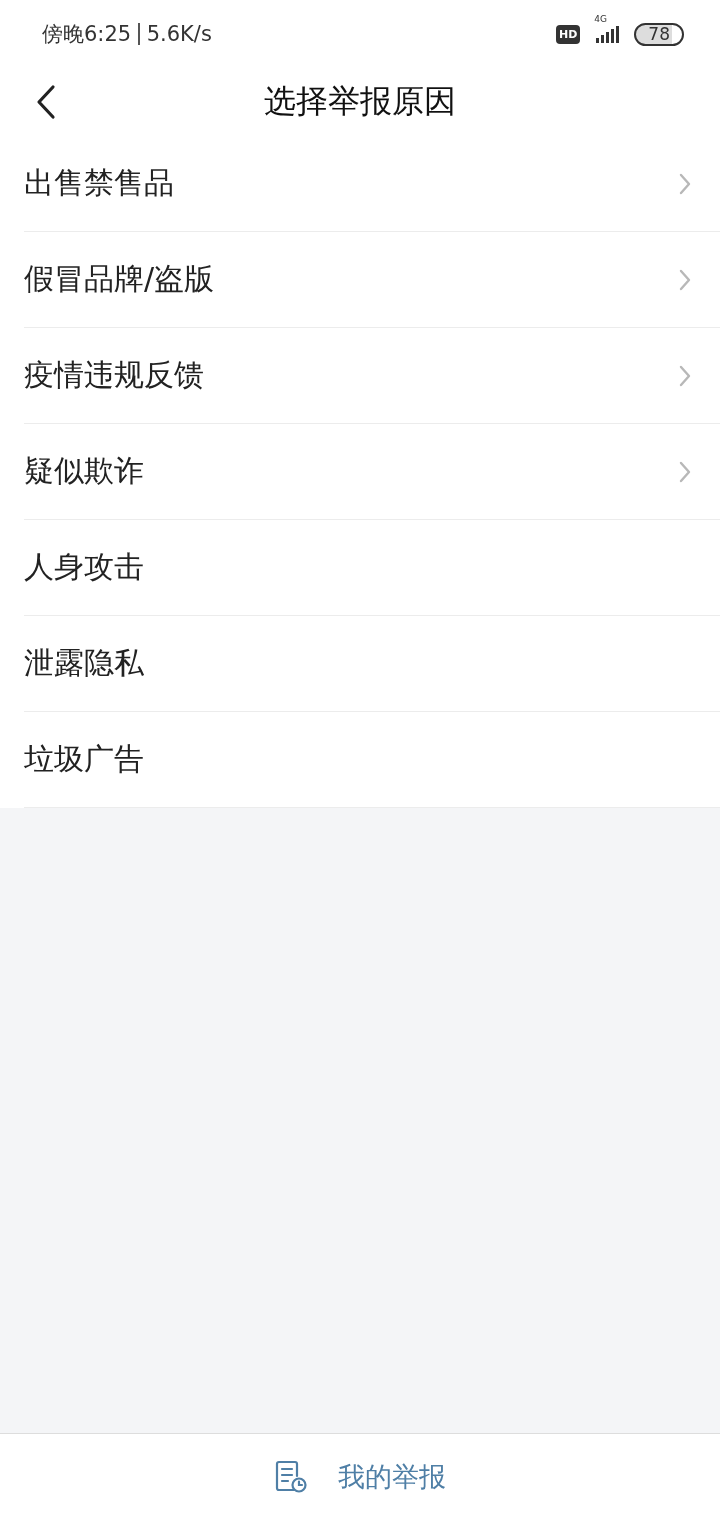 The height and width of the screenshot is (1520, 720). Describe the element at coordinates (568, 34) in the screenshot. I see `hd-badge: HD` at that location.